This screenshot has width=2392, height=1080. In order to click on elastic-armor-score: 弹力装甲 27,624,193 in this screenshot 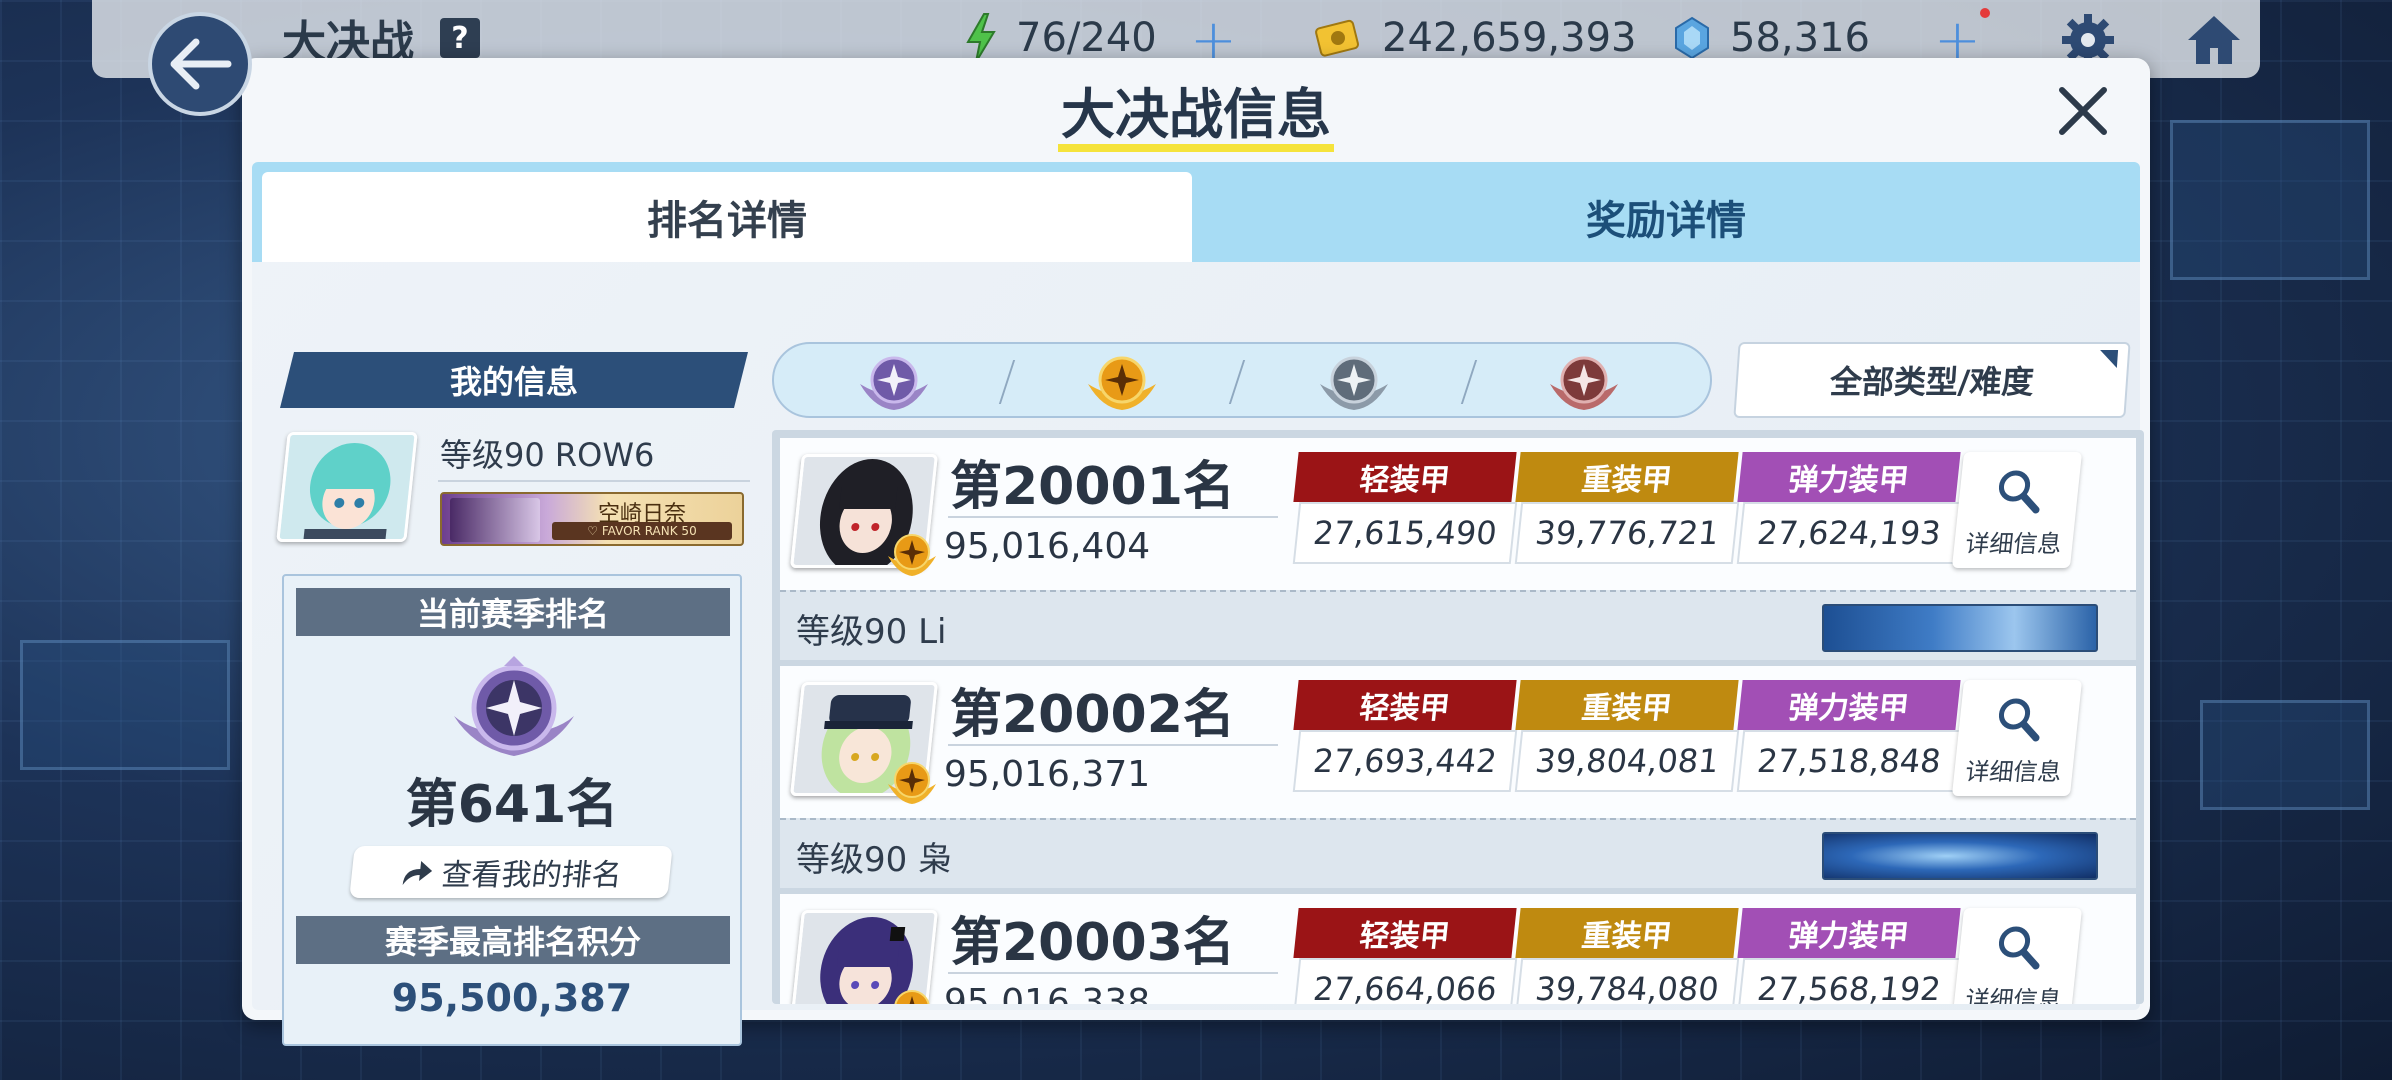, I will do `click(1849, 511)`.